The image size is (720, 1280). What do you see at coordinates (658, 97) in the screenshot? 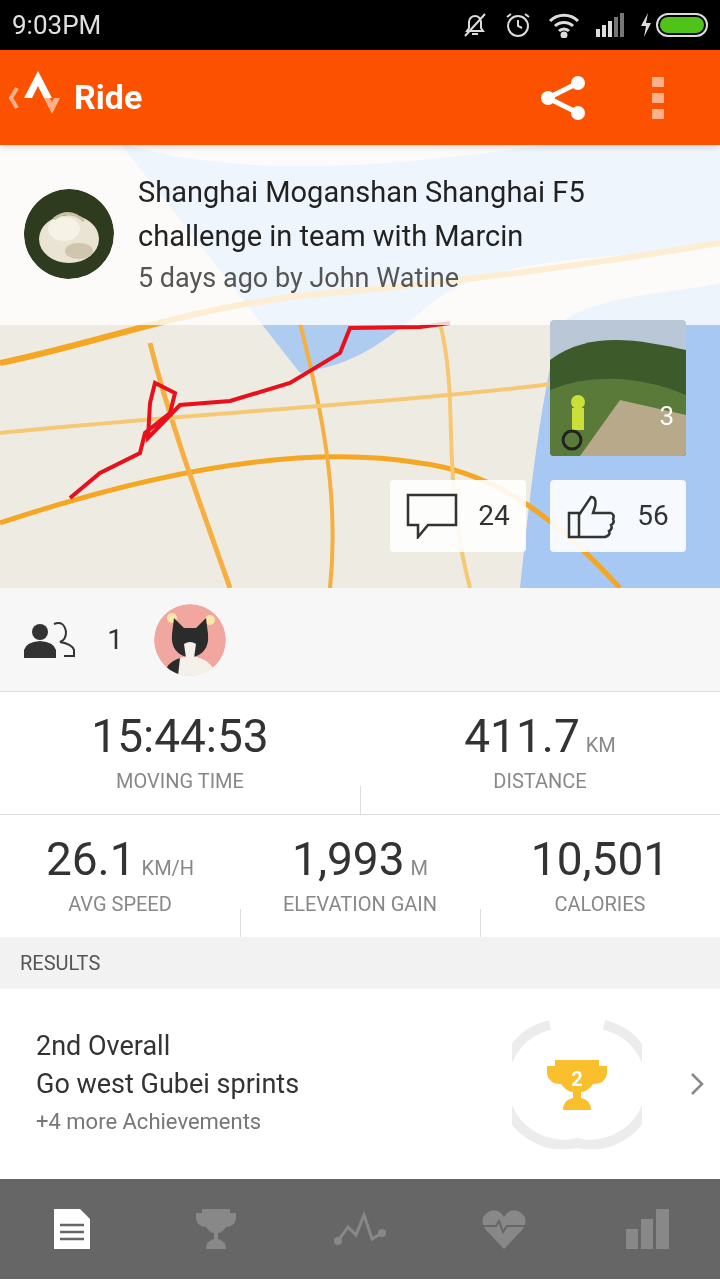
I see `more-menu-button` at bounding box center [658, 97].